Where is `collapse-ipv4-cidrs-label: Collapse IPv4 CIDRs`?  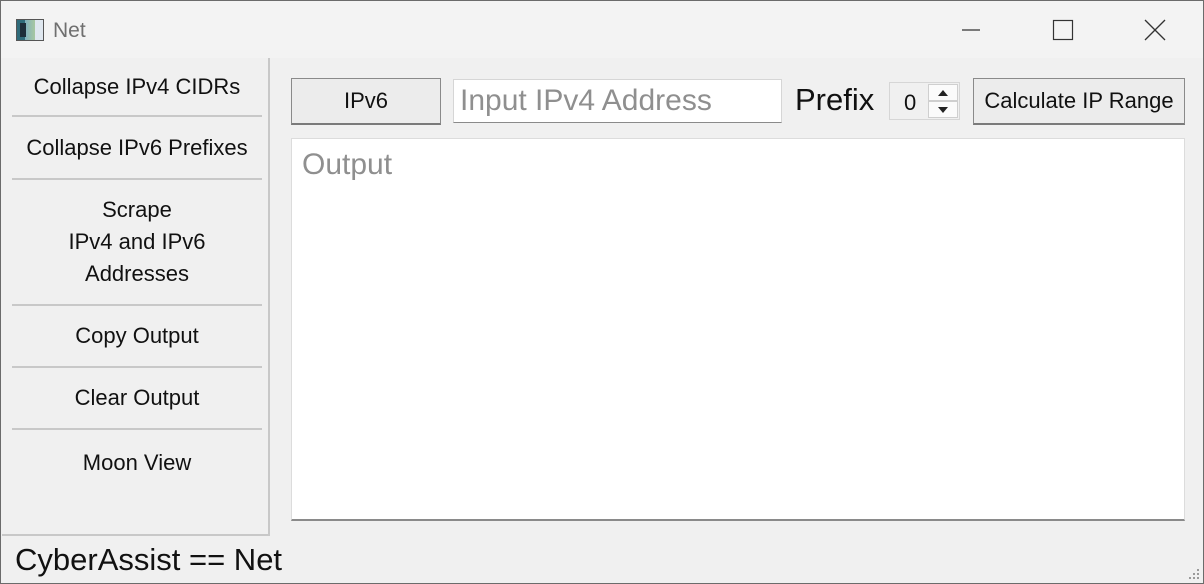
collapse-ipv4-cidrs-label: Collapse IPv4 CIDRs is located at coordinates (137, 86).